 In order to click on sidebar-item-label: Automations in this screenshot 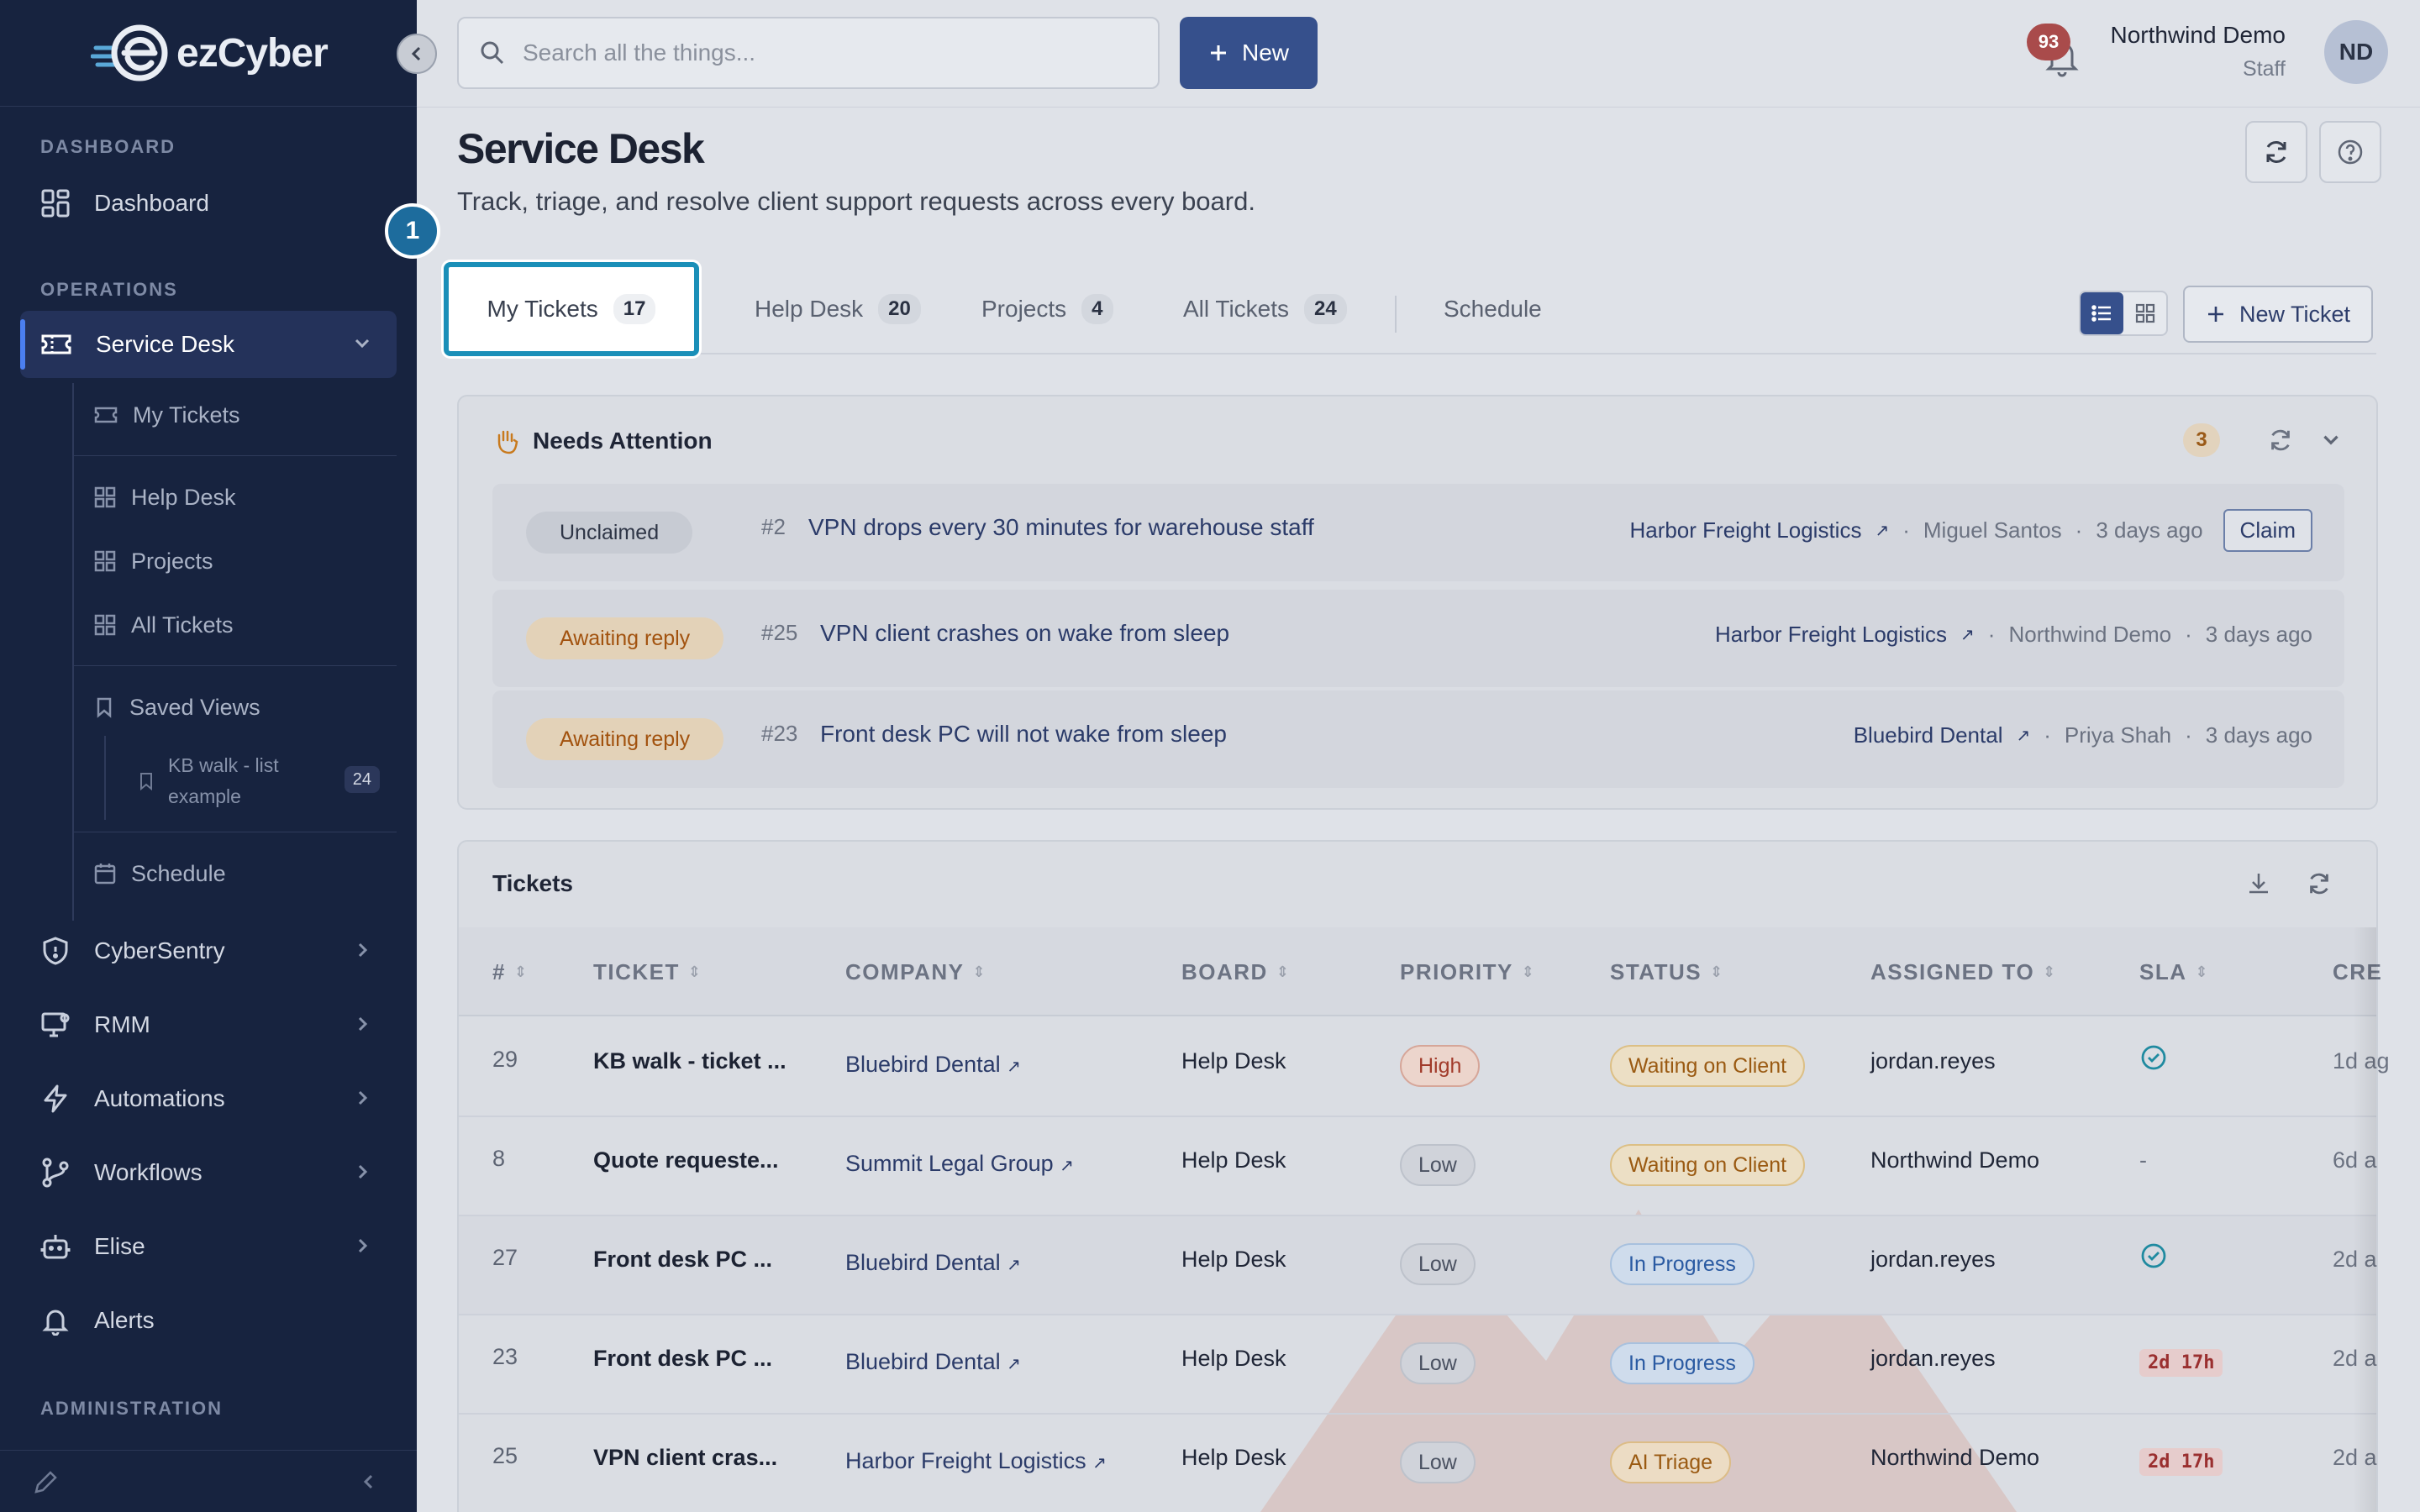, I will do `click(159, 1098)`.